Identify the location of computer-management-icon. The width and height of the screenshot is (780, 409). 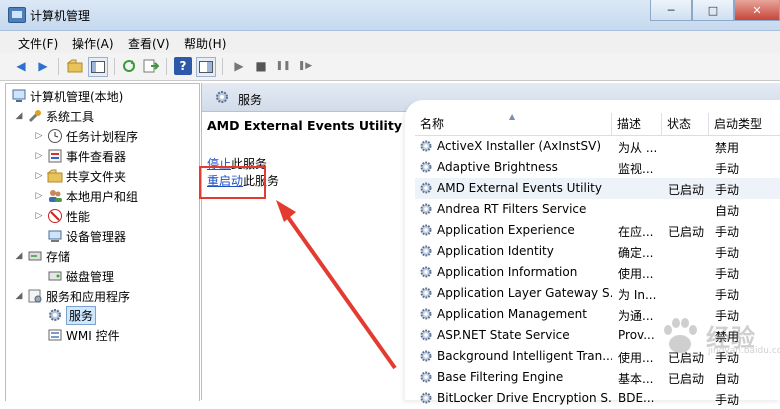
(17, 15).